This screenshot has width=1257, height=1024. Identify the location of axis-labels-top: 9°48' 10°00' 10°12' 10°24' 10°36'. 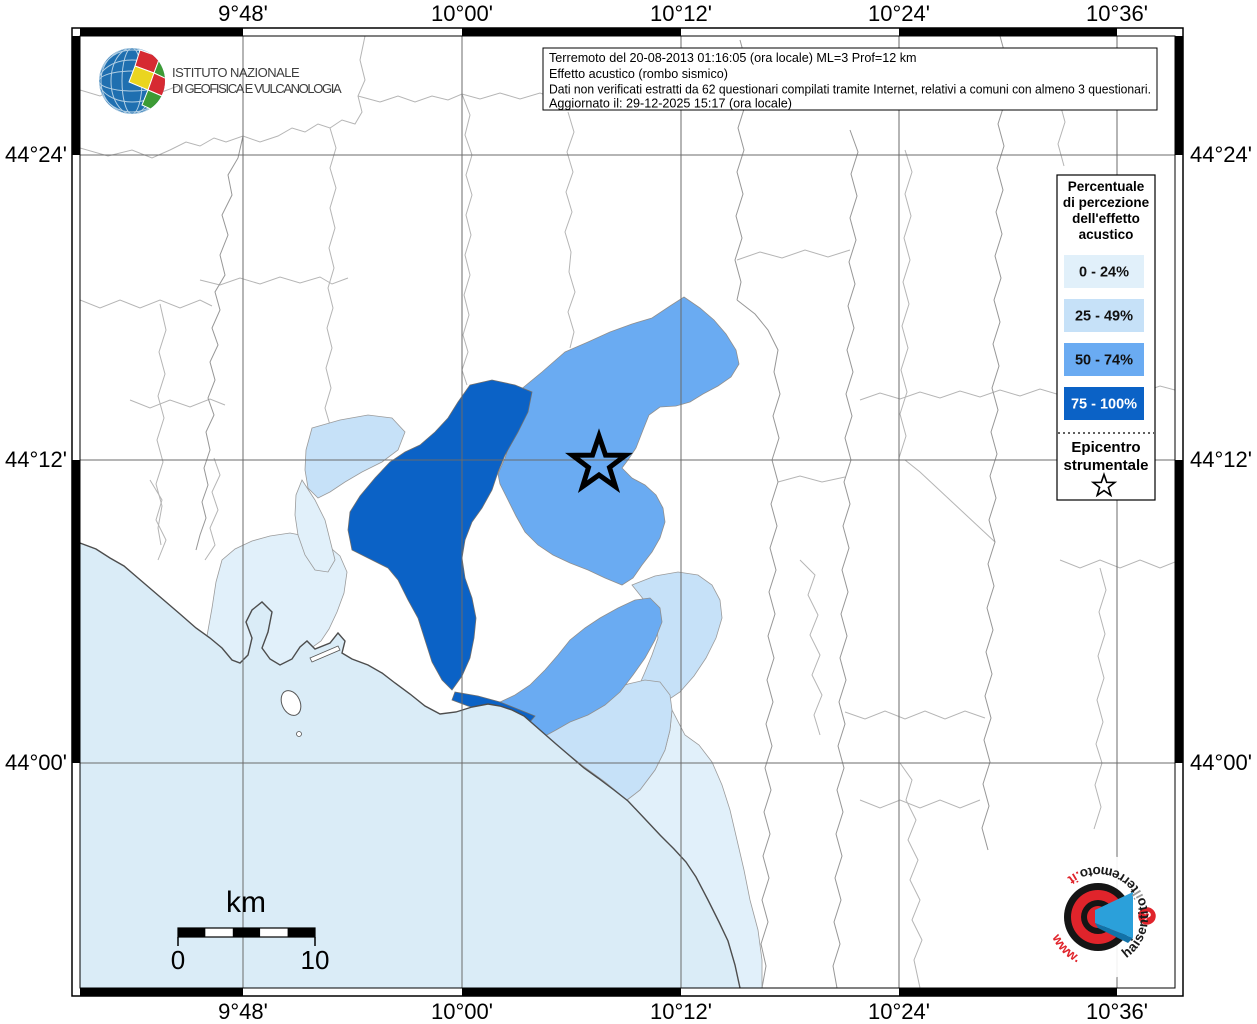
(683, 13).